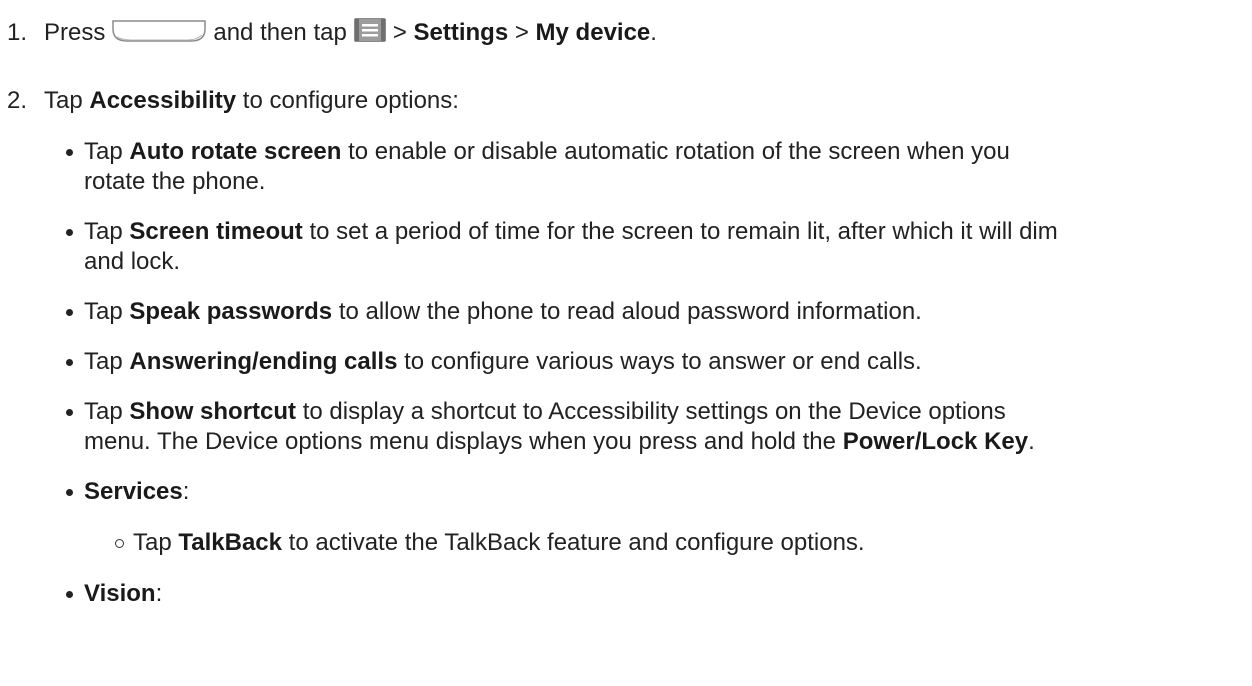 The height and width of the screenshot is (686, 1252). I want to click on home-key-icon, so click(159, 30).